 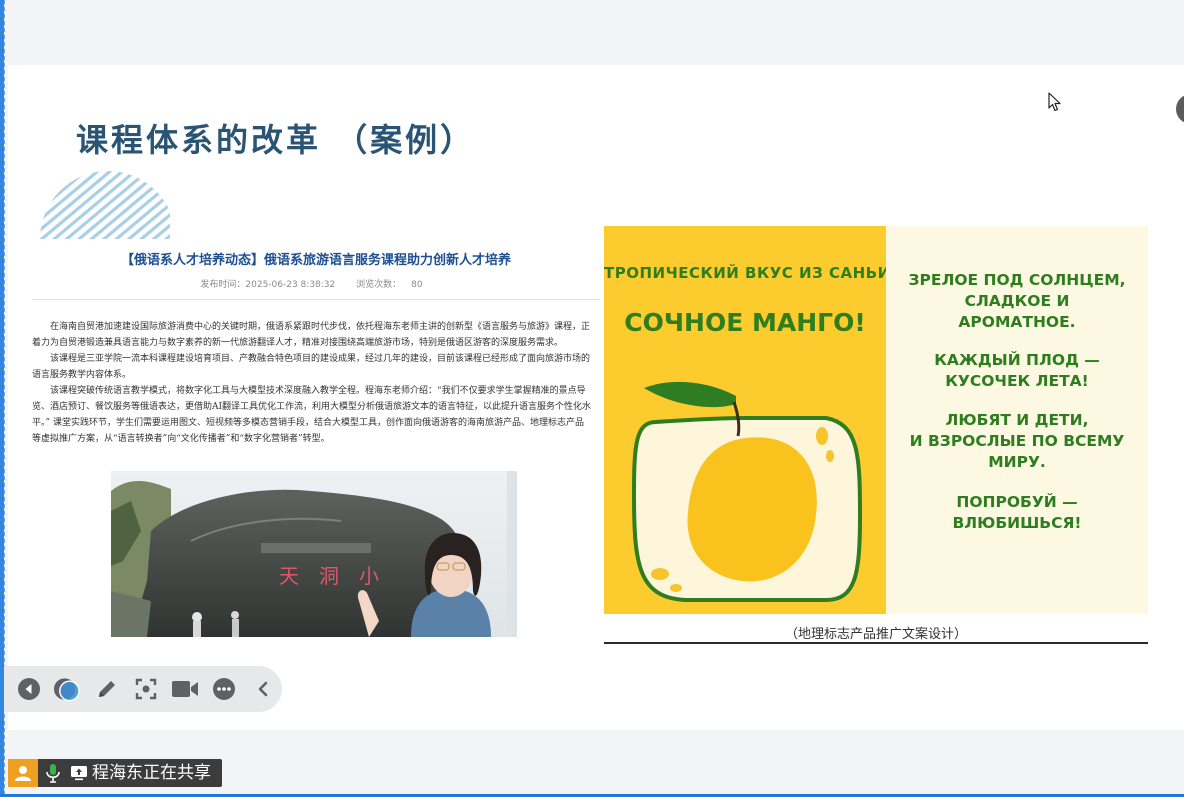 I want to click on laser-pointer-icon, so click(x=67, y=689).